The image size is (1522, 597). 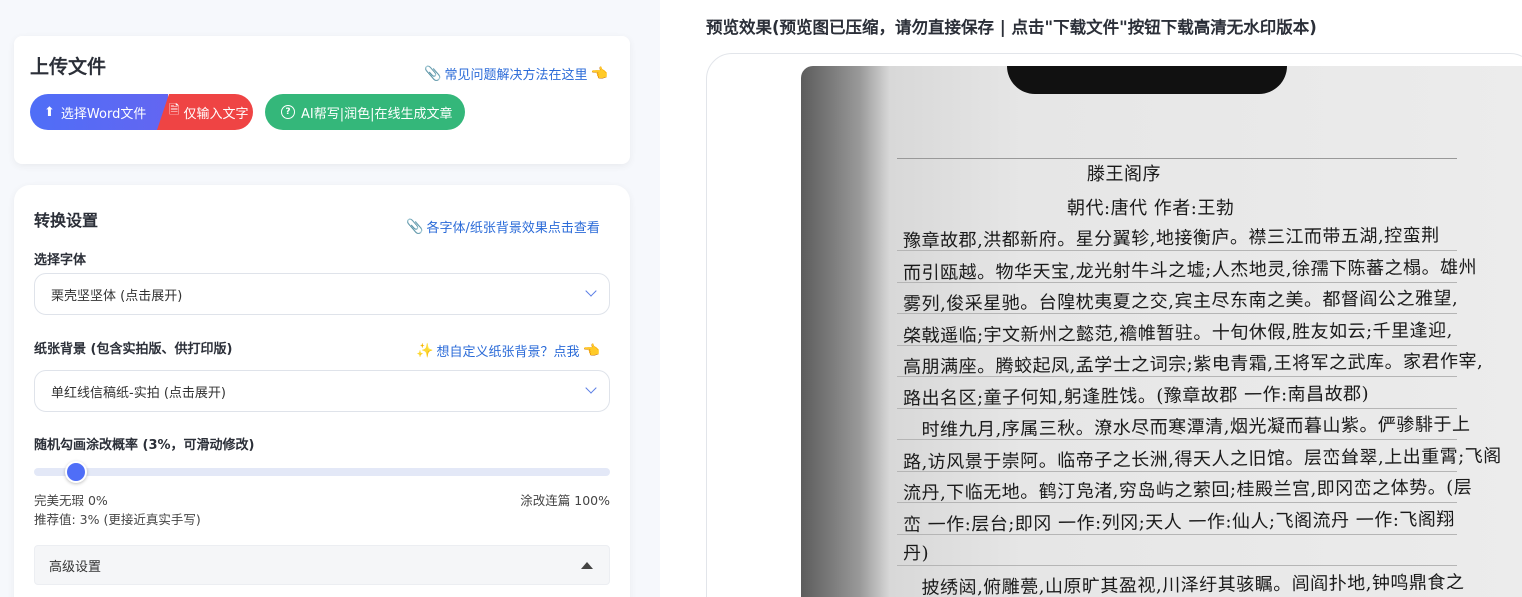 I want to click on input-text-only-label: 仅输入文字, so click(x=216, y=114).